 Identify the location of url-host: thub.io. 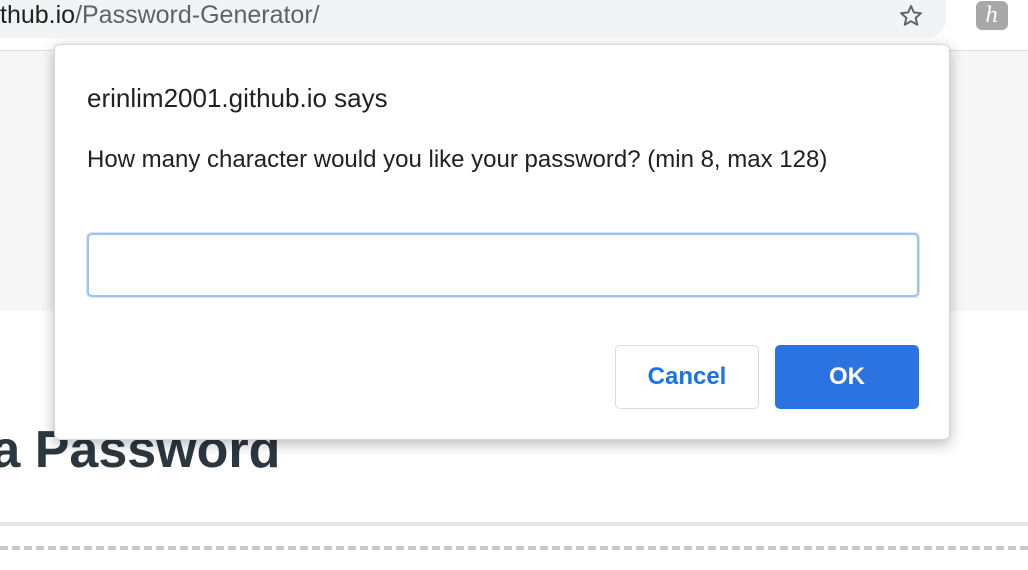
(38, 15).